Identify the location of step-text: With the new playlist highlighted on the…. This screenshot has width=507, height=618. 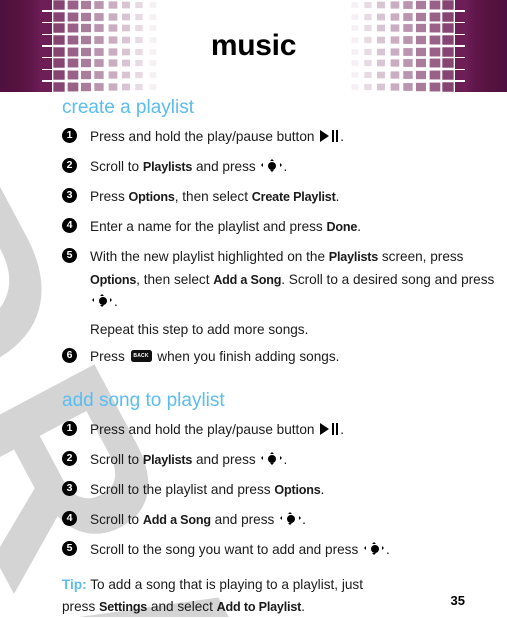
(292, 279).